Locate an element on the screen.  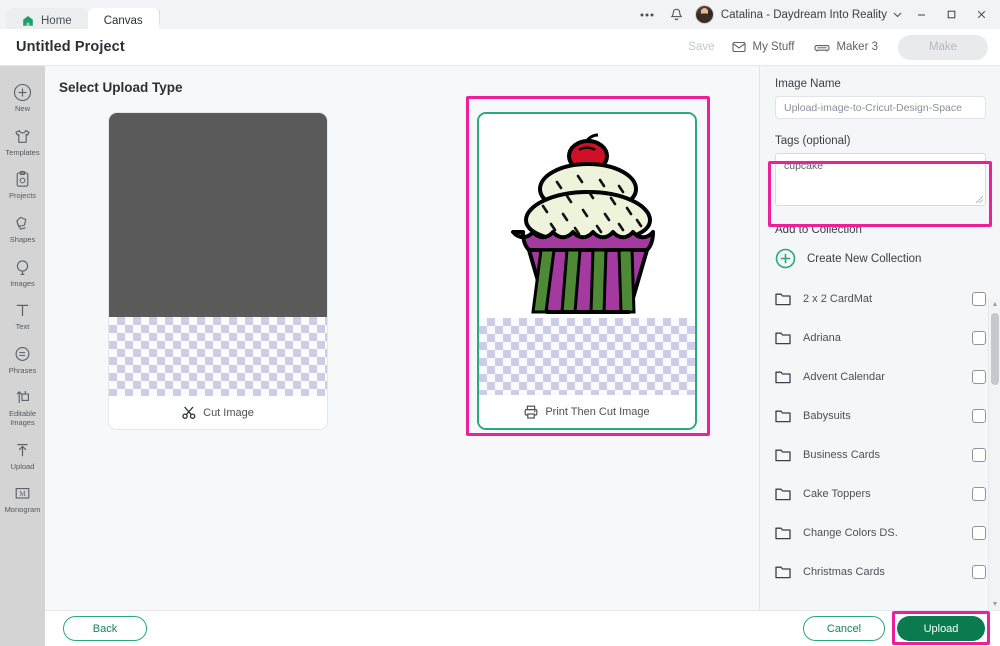
create-new-collection-button: Create New Collection is located at coordinates (880, 260).